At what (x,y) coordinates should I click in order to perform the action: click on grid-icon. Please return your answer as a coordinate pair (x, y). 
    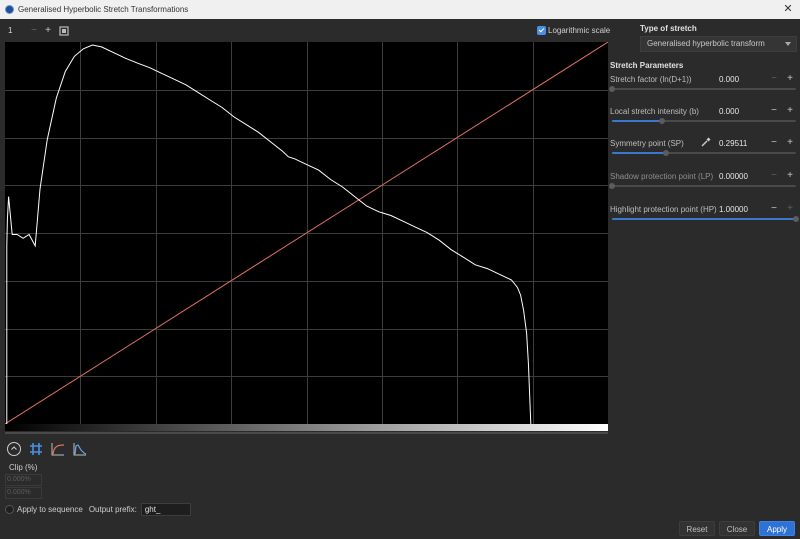
    Looking at the image, I should click on (36, 449).